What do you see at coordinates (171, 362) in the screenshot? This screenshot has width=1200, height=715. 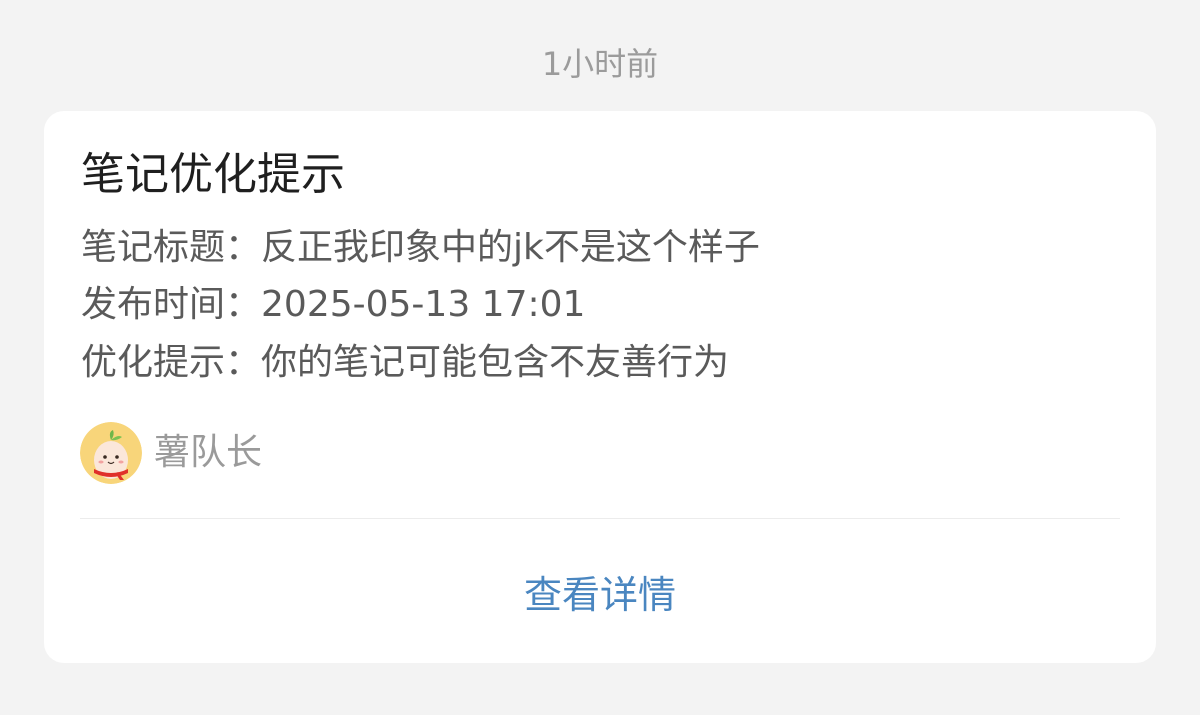 I see `optimization-tip-label: 优化提示：` at bounding box center [171, 362].